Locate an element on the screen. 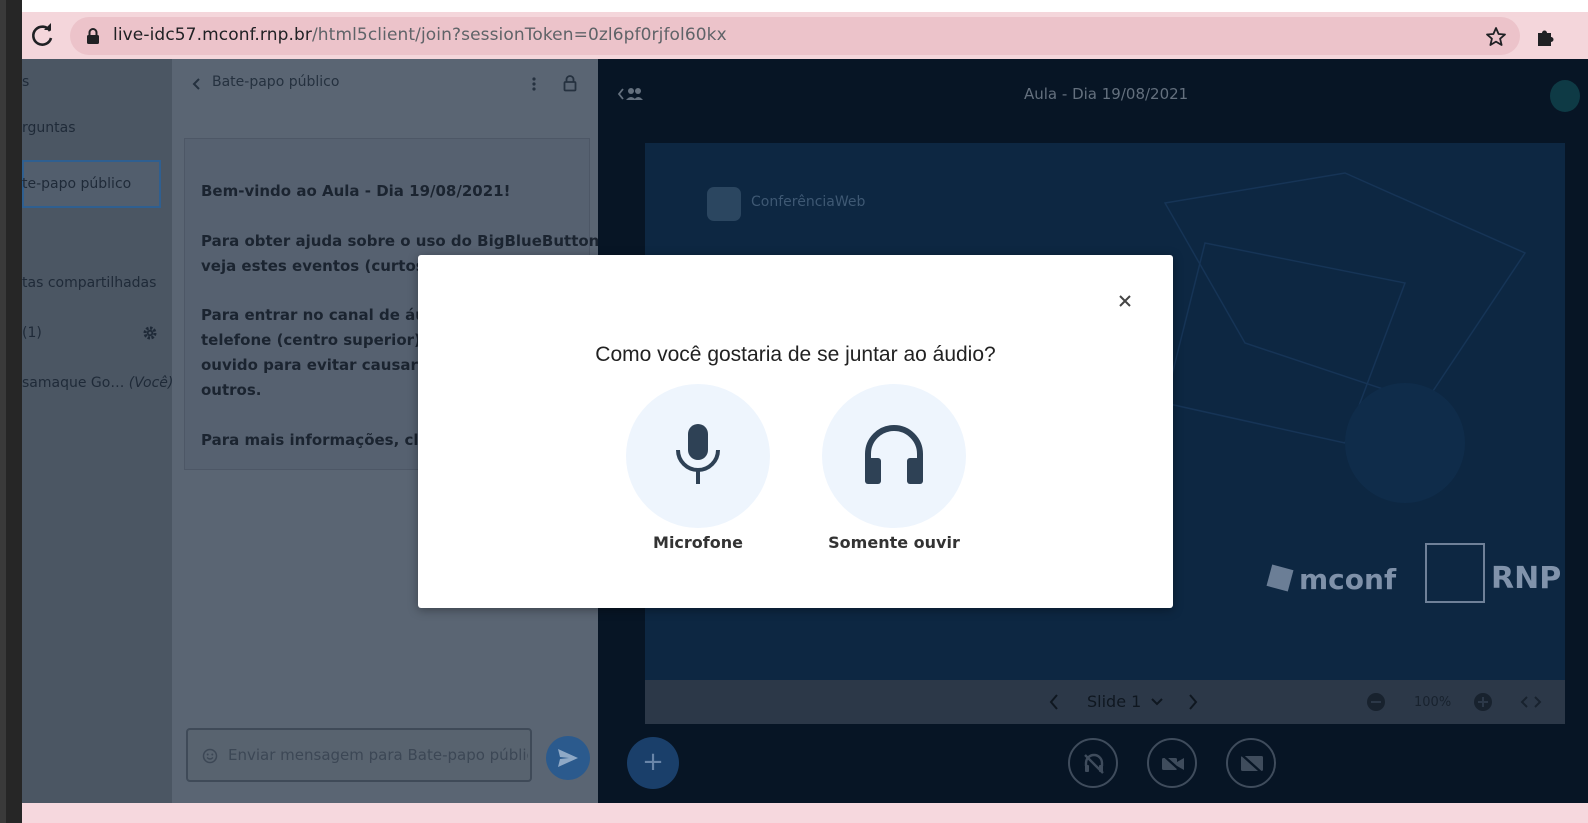 The width and height of the screenshot is (1588, 823). chat-message-line: outros. is located at coordinates (231, 390).